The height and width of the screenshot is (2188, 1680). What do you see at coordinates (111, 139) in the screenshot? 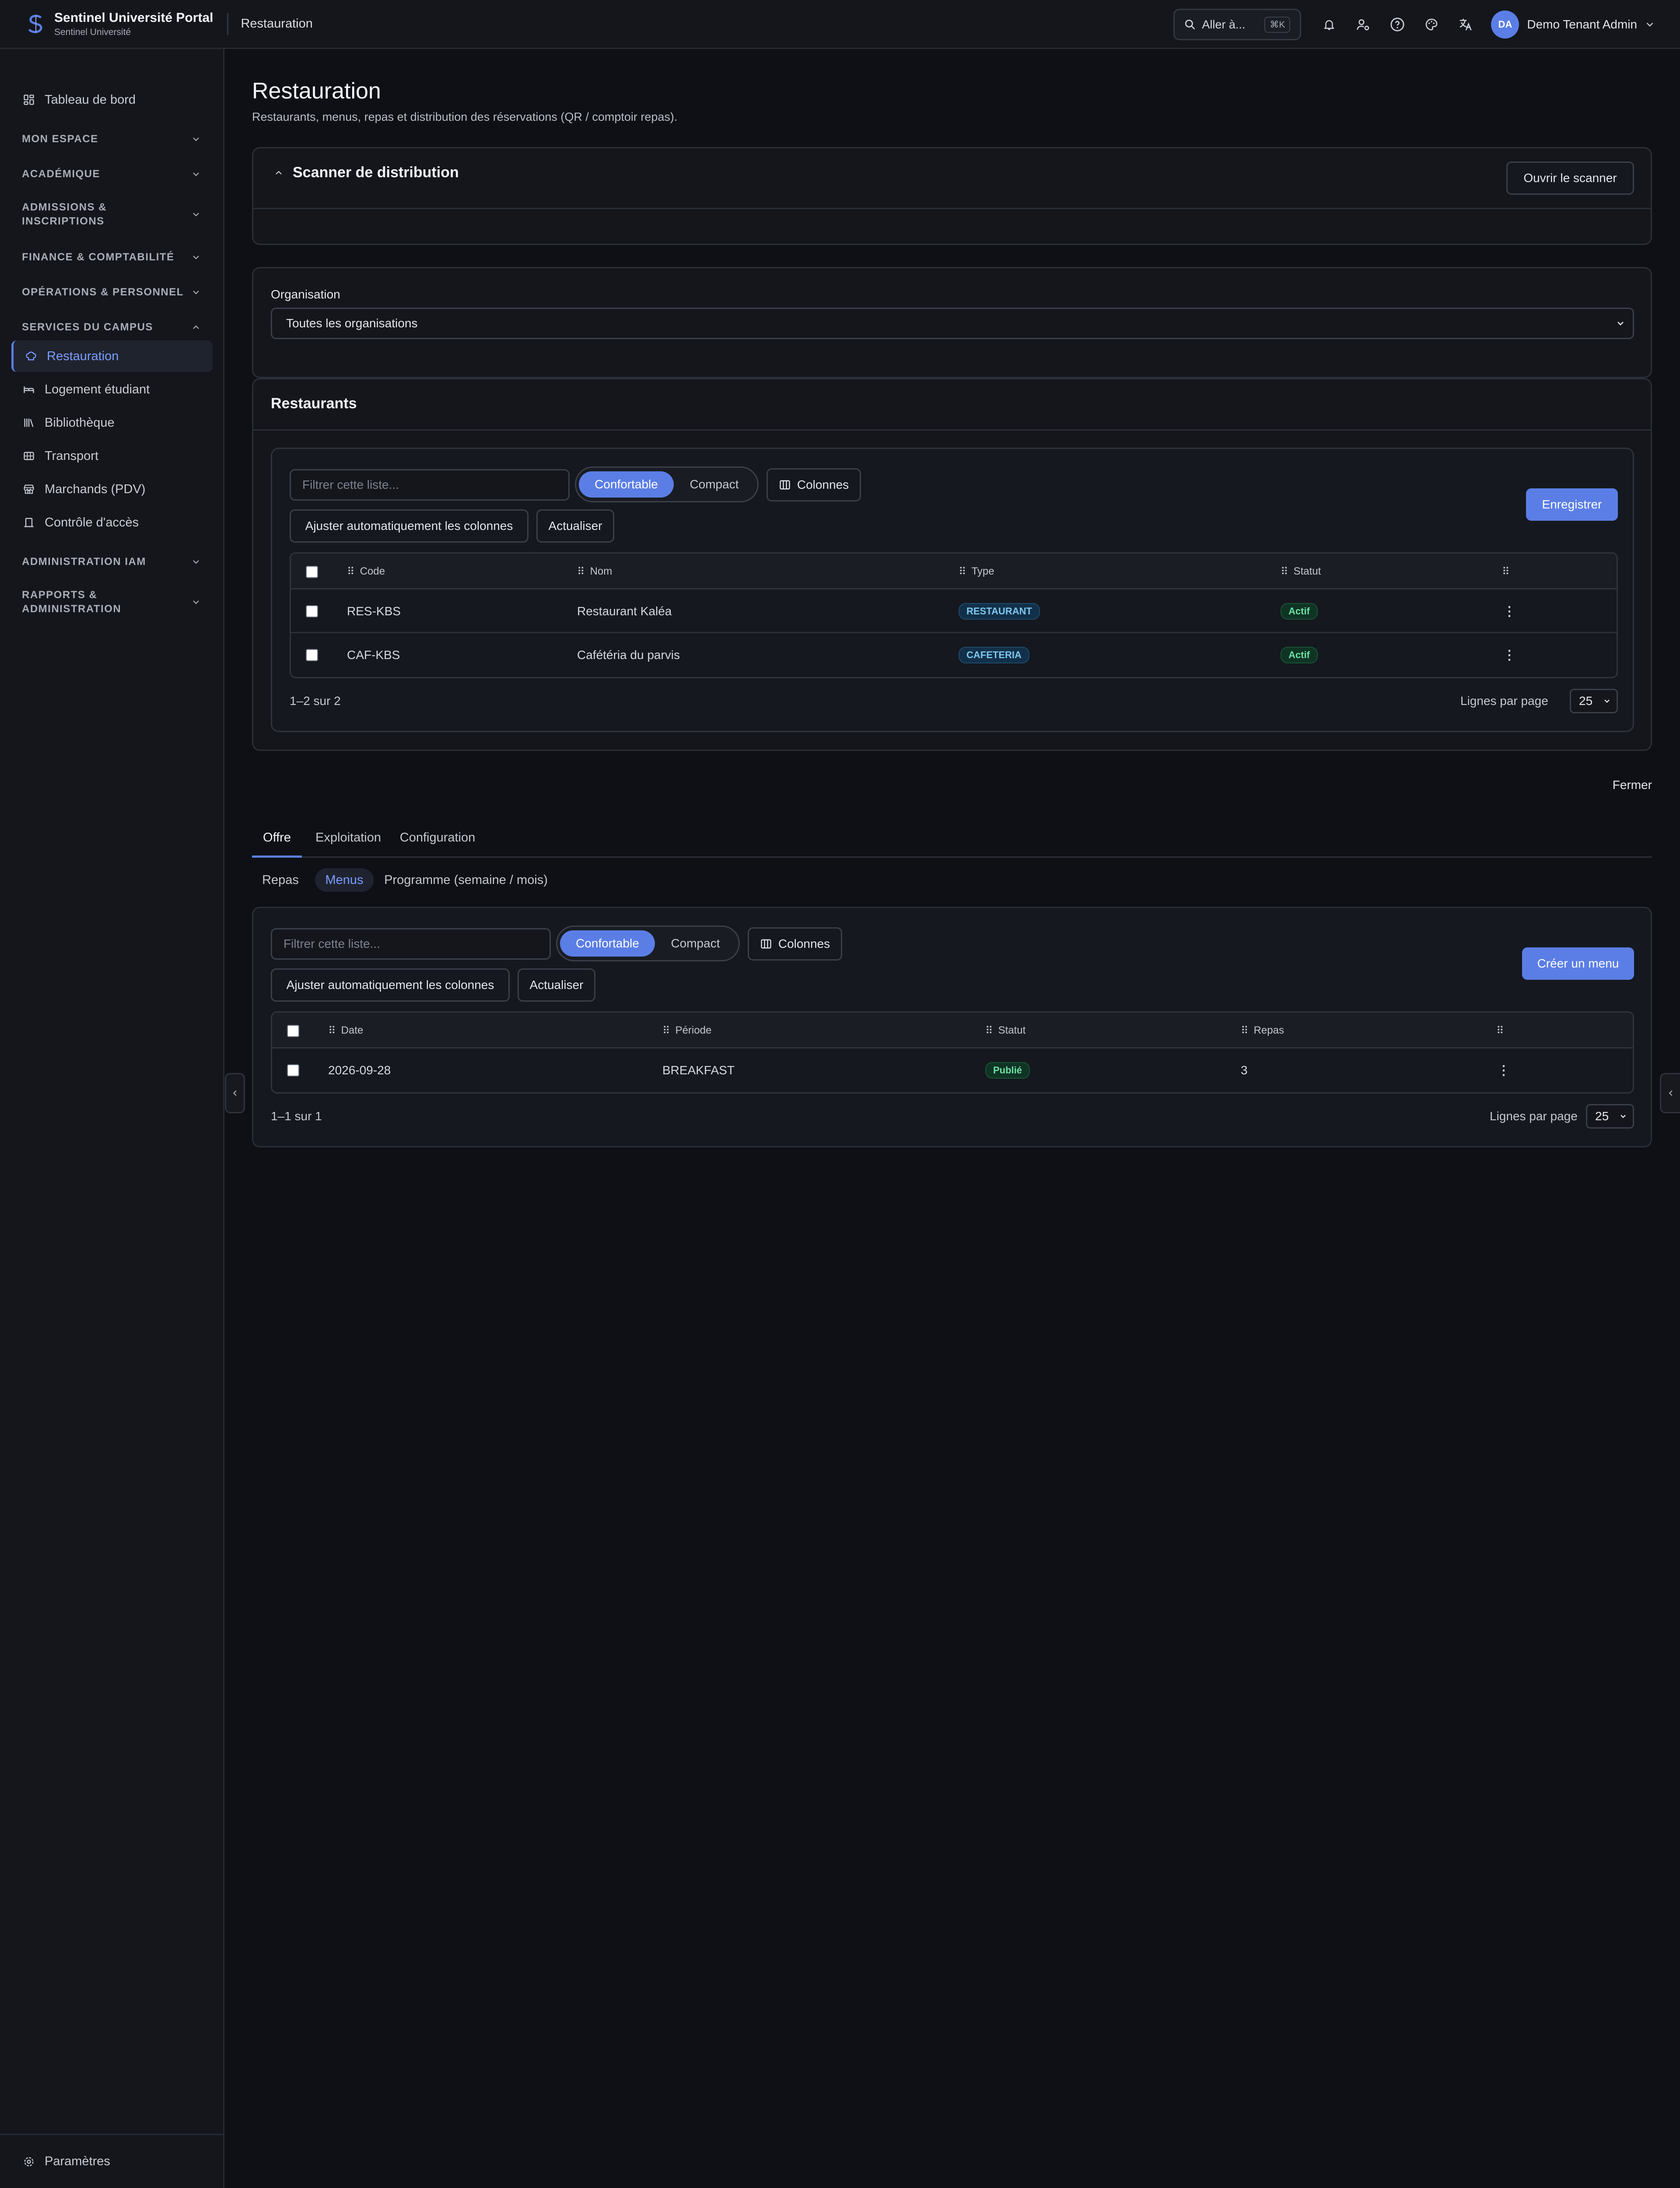
I see `sidebar-section-mon-espace: MON ESPACE` at bounding box center [111, 139].